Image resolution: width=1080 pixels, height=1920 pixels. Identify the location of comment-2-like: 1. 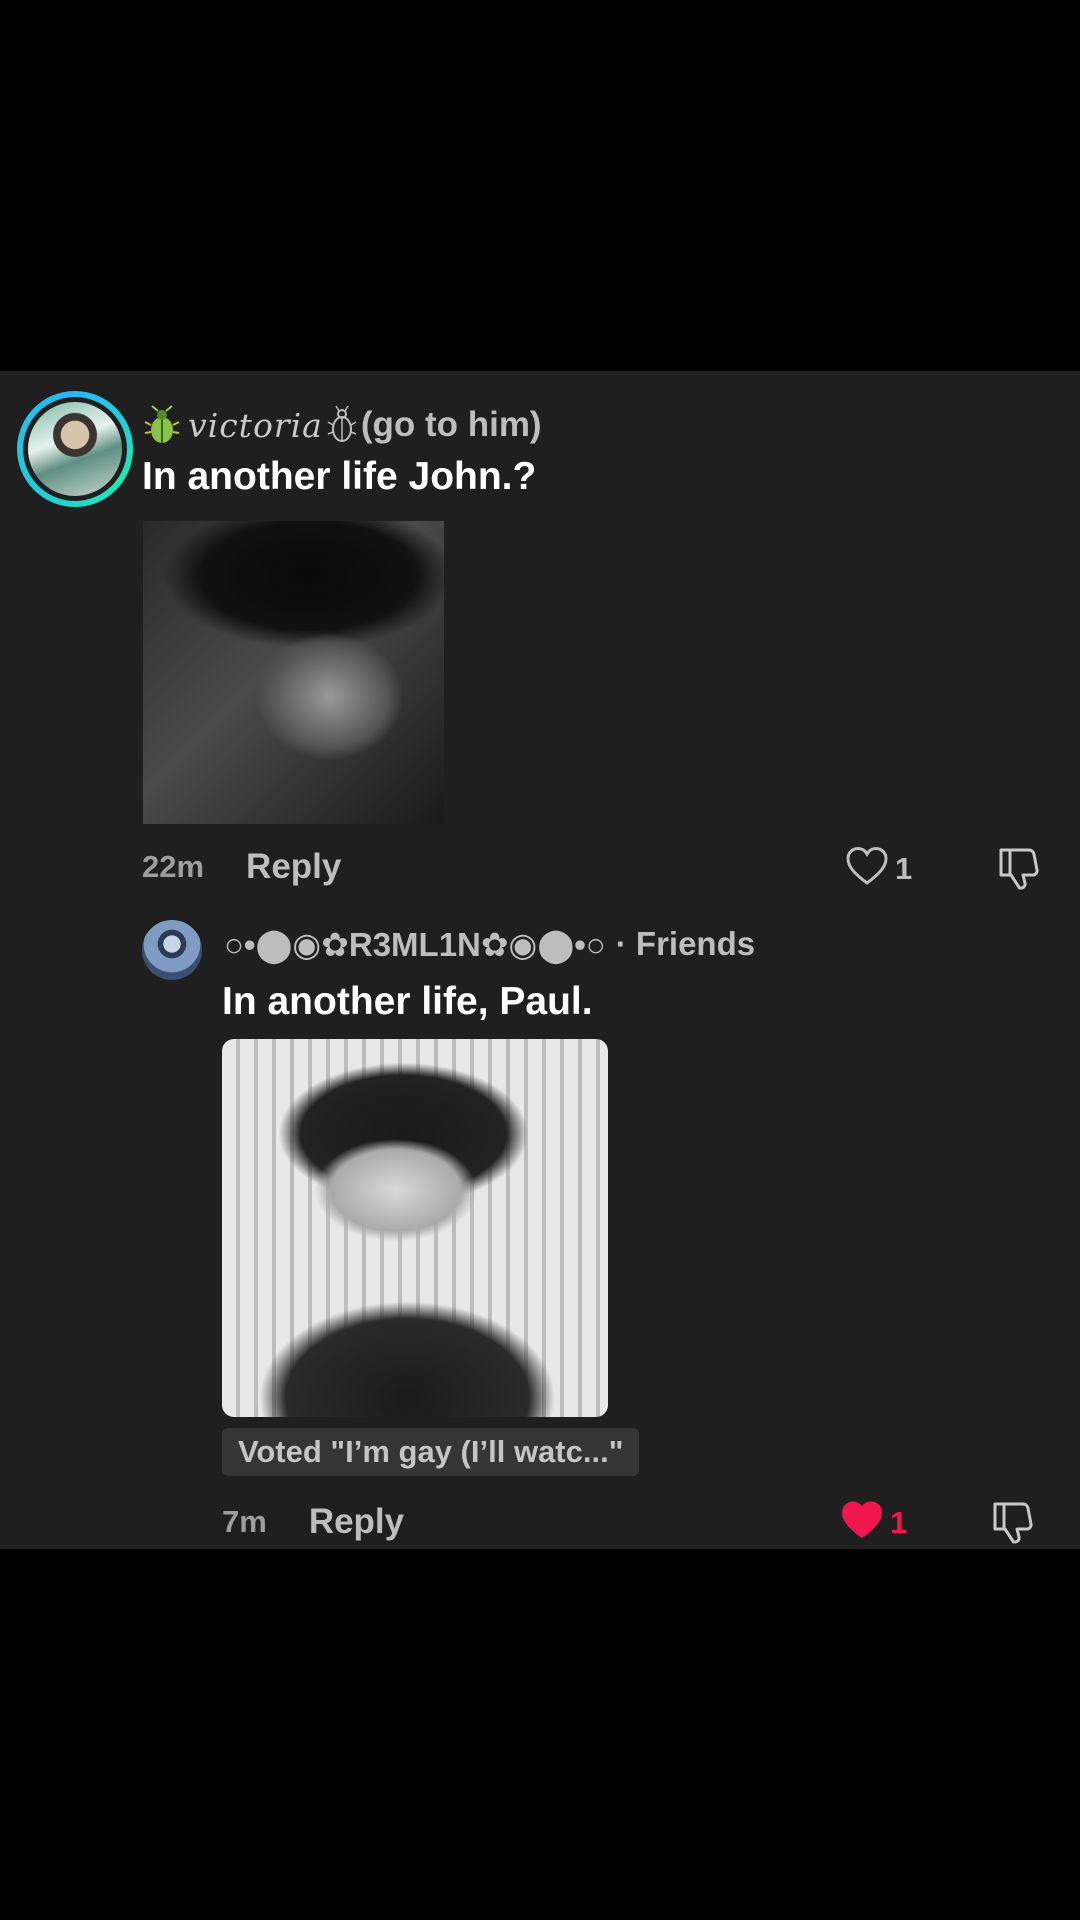
(873, 1522).